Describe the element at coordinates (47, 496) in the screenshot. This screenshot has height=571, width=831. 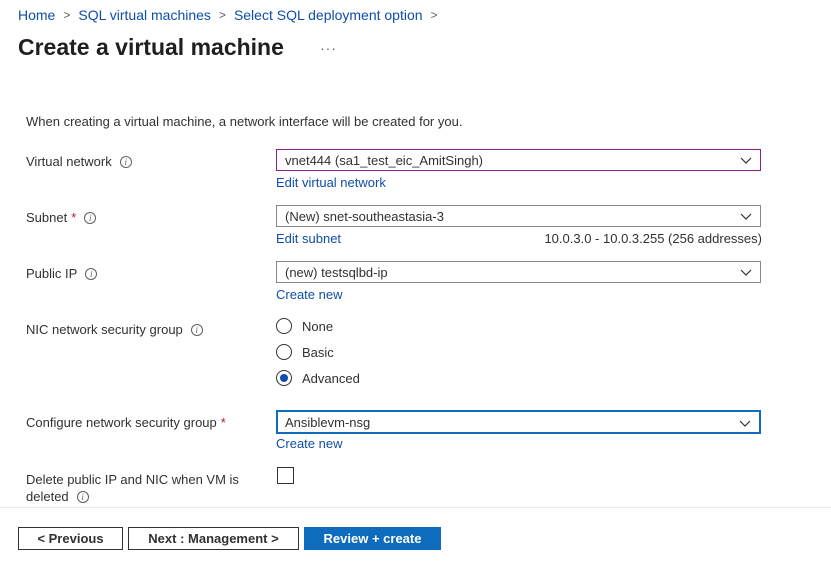
I see `delete-nic-label-line2: deleted` at that location.